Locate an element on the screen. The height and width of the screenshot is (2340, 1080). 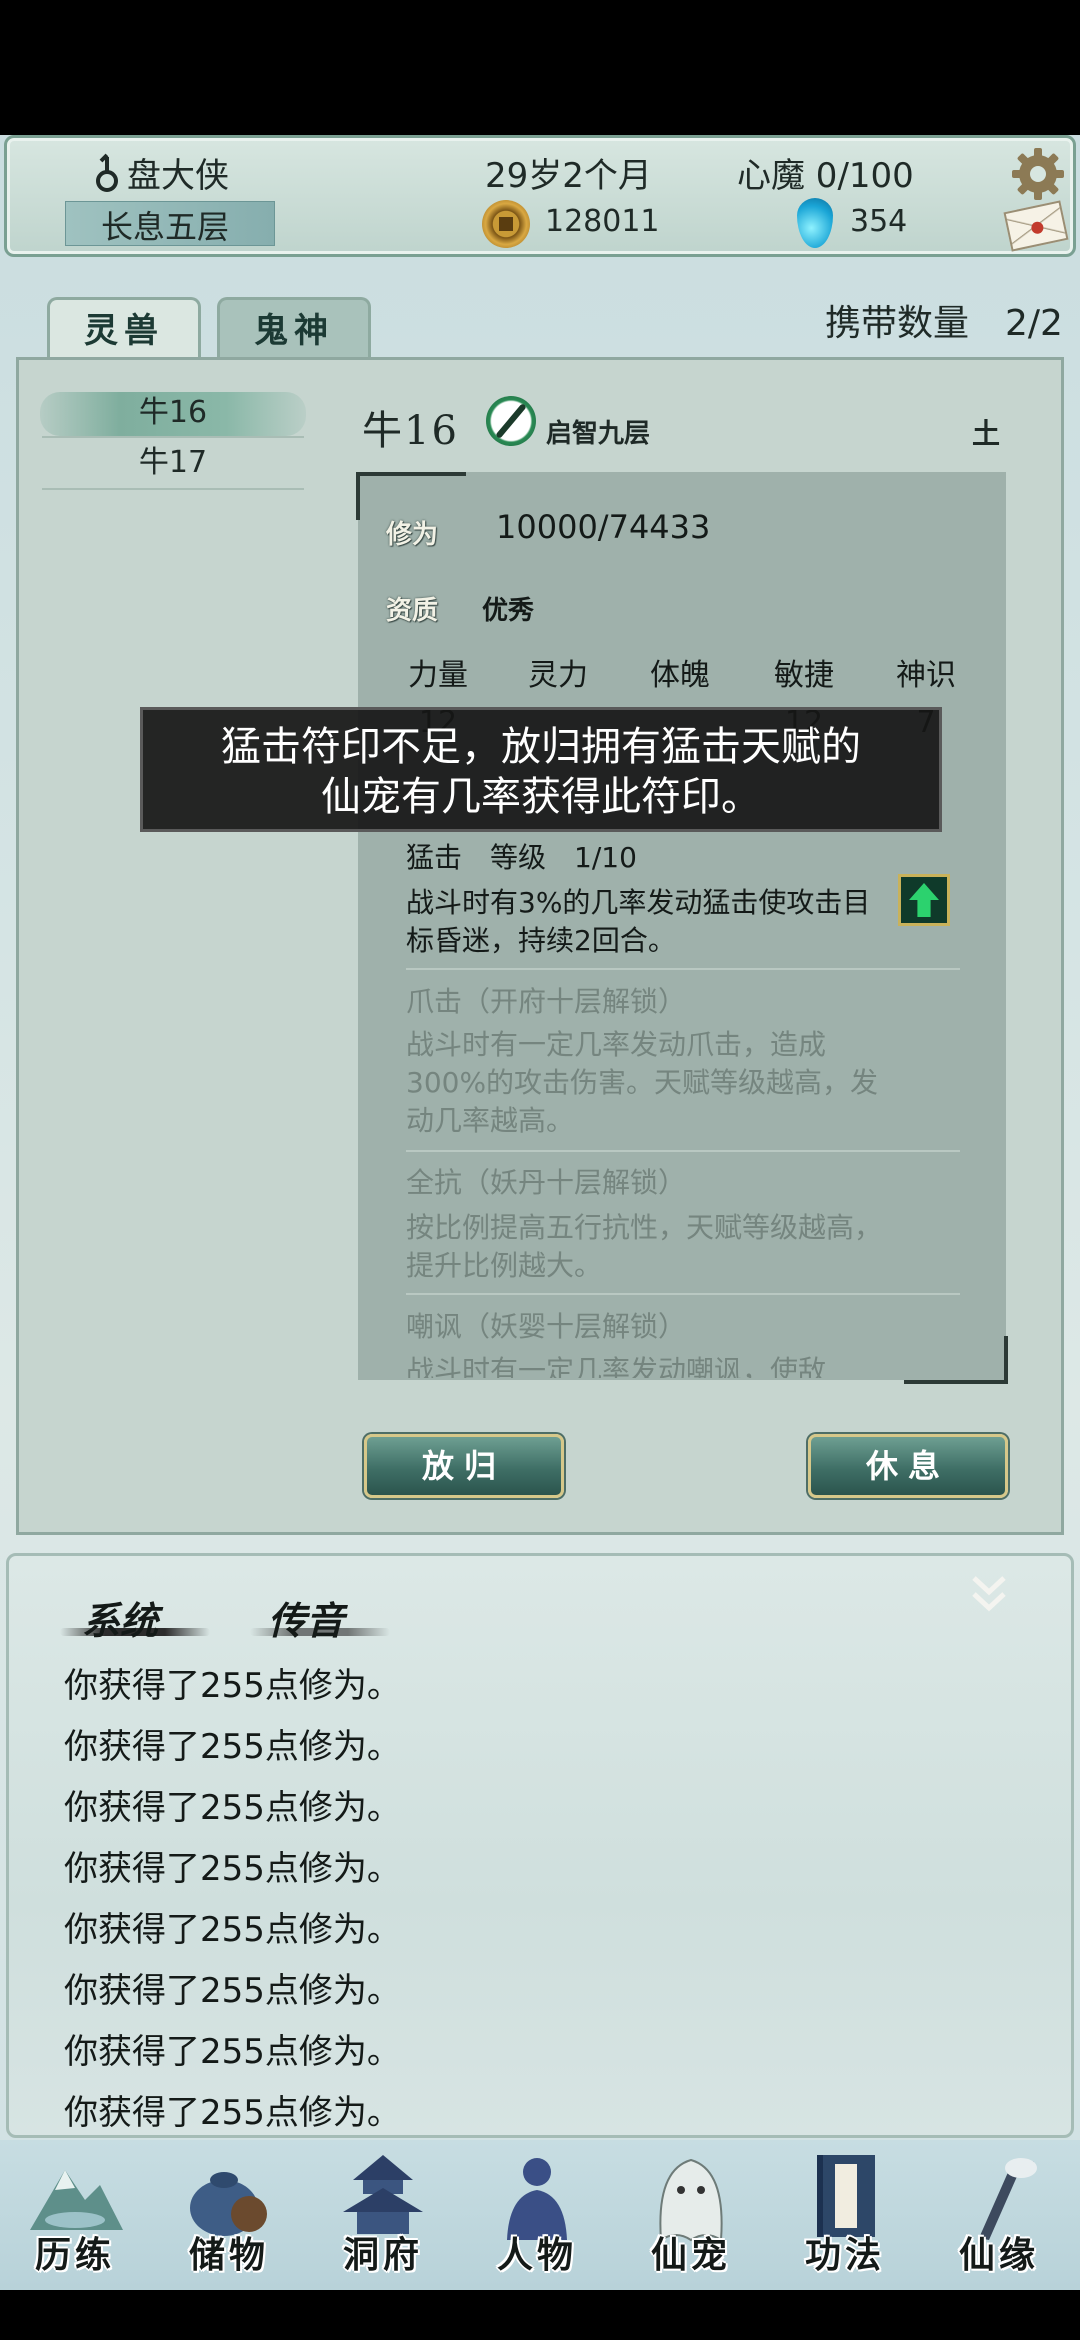
nav-label: 洞府 is located at coordinates (382, 2255).